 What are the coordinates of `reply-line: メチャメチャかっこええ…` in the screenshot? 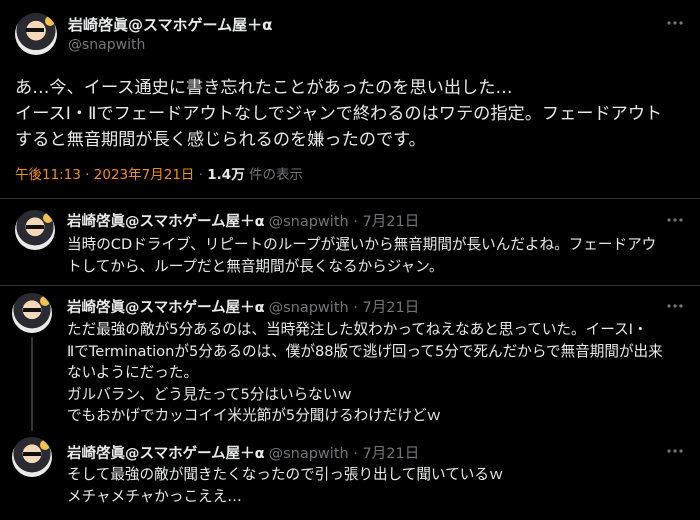 It's located at (154, 496).